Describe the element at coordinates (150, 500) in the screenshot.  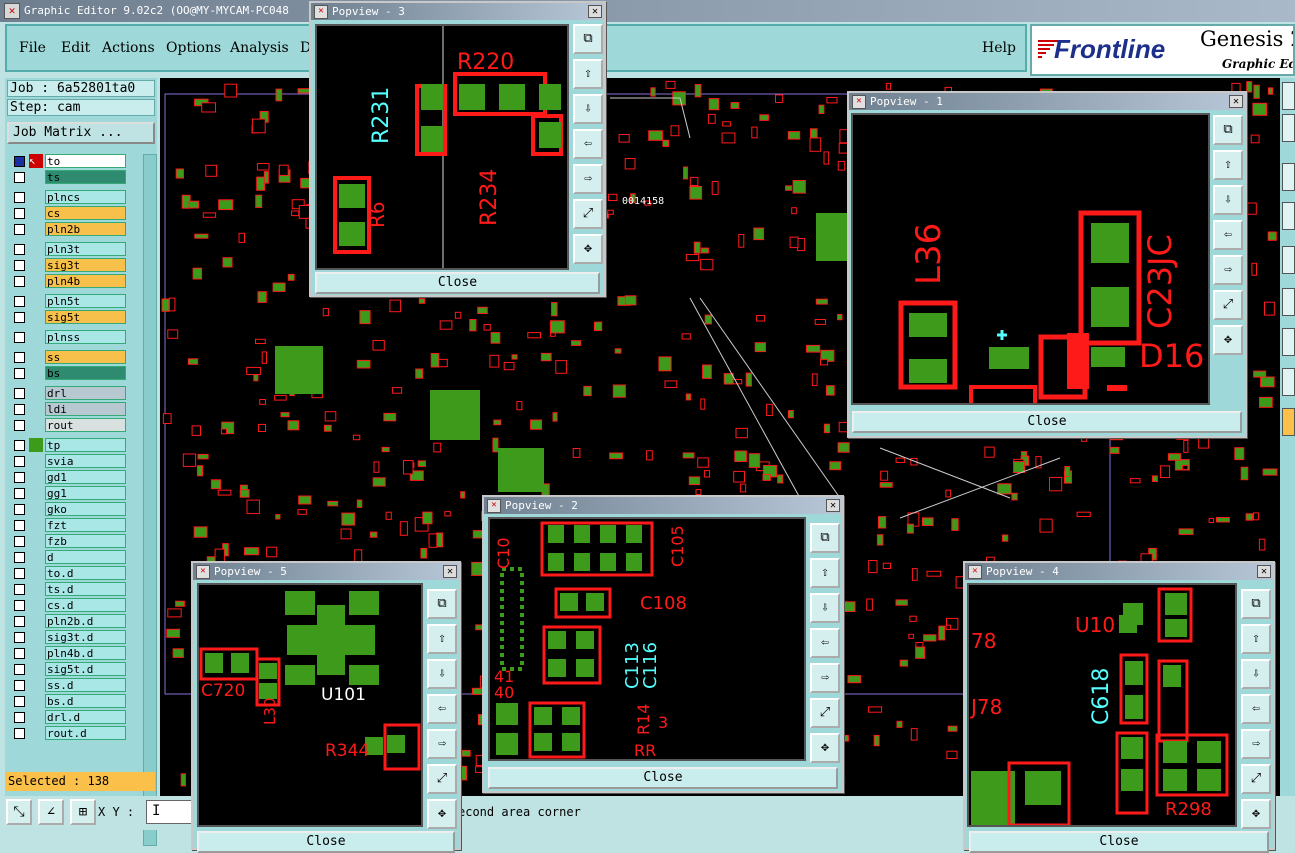
I see `layer-list-scrollbar` at that location.